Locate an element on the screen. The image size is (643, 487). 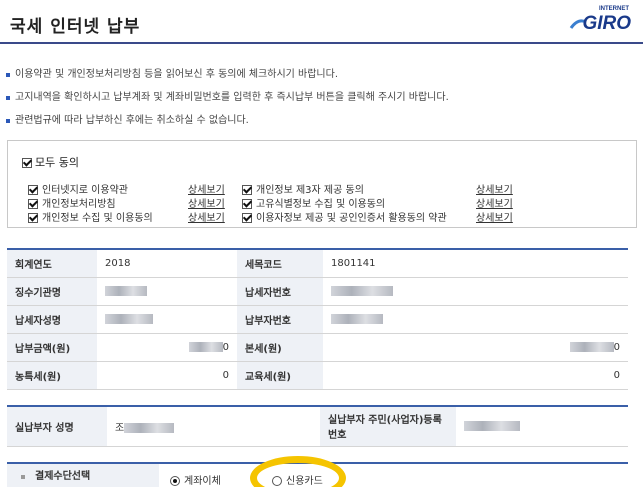
table-row: 납부금액(원) 0 본세(원) 0 is located at coordinates (317, 347).